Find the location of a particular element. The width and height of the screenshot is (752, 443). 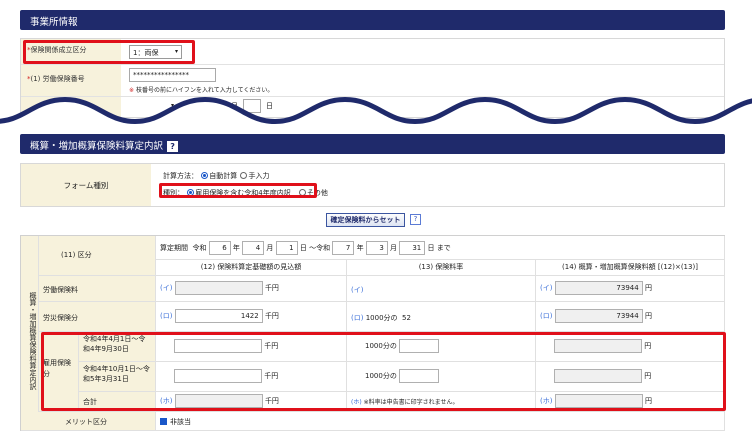

labor-insurance-number-label: *(1) 労働保険番号 is located at coordinates (71, 80).